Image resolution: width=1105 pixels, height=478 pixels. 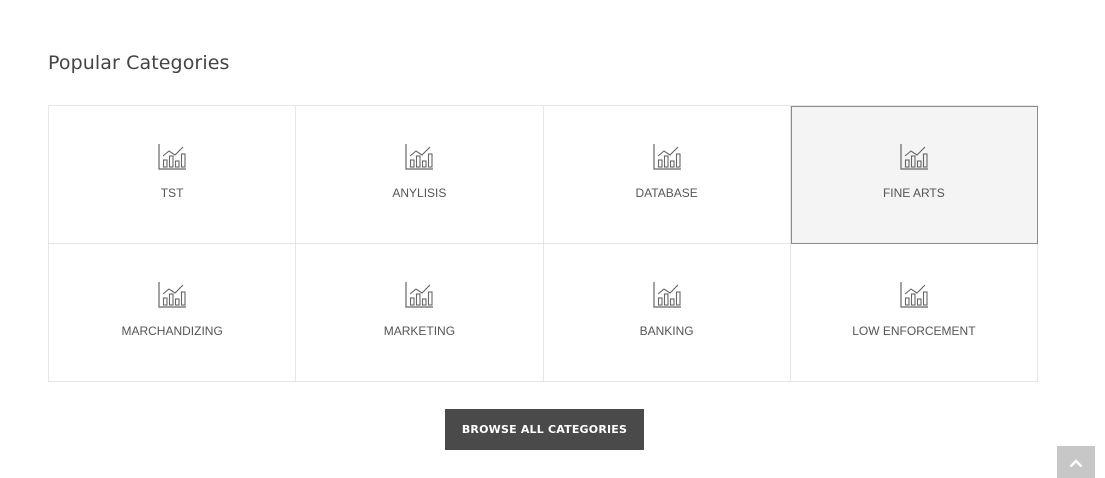 What do you see at coordinates (139, 63) in the screenshot?
I see `section-title: Popular Categories` at bounding box center [139, 63].